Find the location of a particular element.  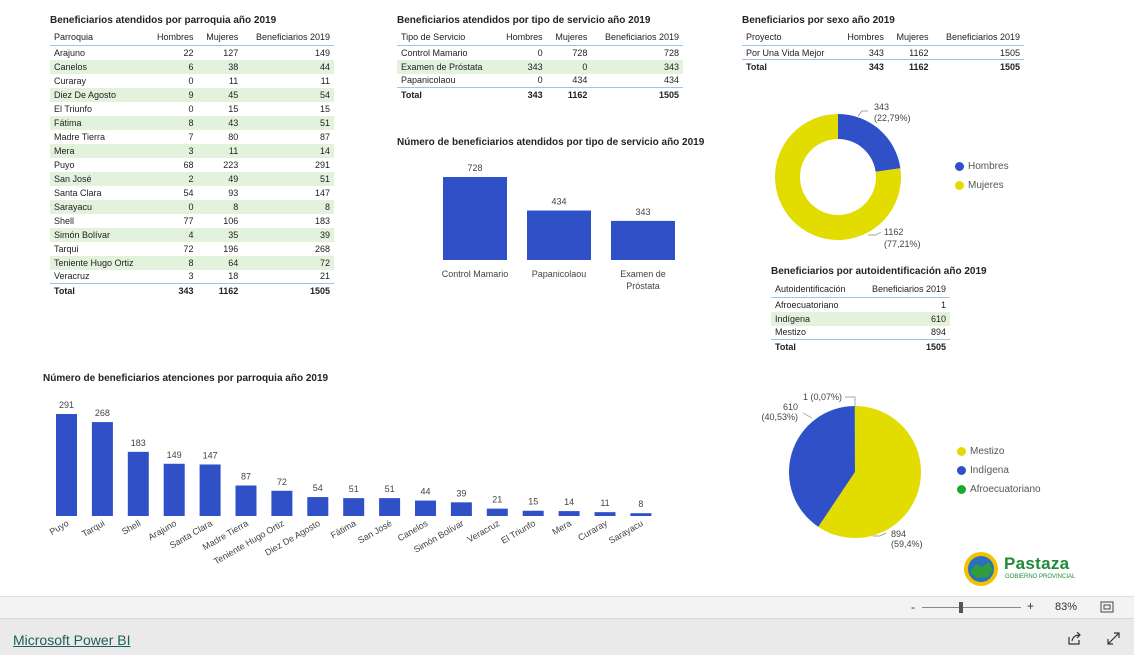

table-cell: 68 is located at coordinates (188, 164).